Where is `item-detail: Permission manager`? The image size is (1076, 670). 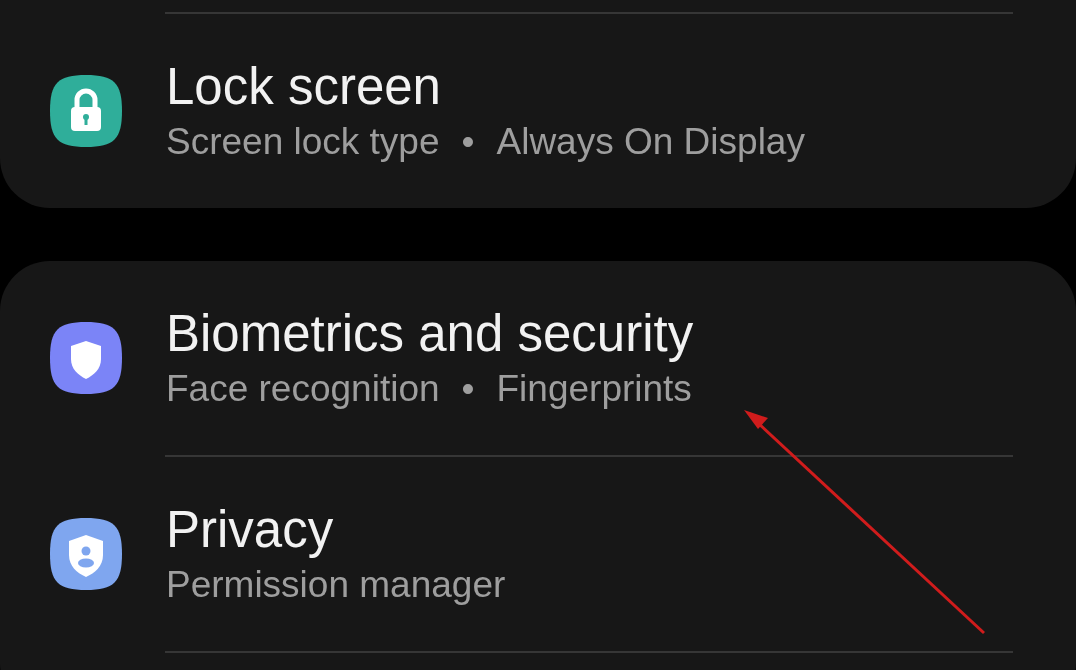 item-detail: Permission manager is located at coordinates (336, 585).